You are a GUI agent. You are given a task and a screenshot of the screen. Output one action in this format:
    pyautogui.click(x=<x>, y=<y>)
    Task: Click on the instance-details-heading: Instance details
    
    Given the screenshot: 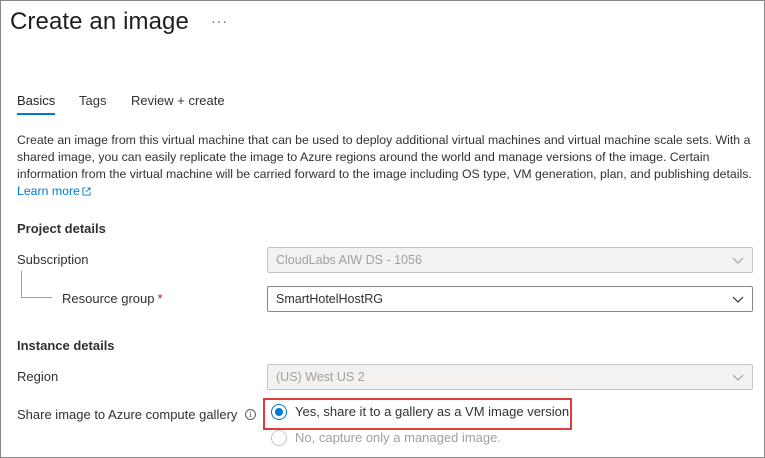 What is the action you would take?
    pyautogui.click(x=66, y=345)
    